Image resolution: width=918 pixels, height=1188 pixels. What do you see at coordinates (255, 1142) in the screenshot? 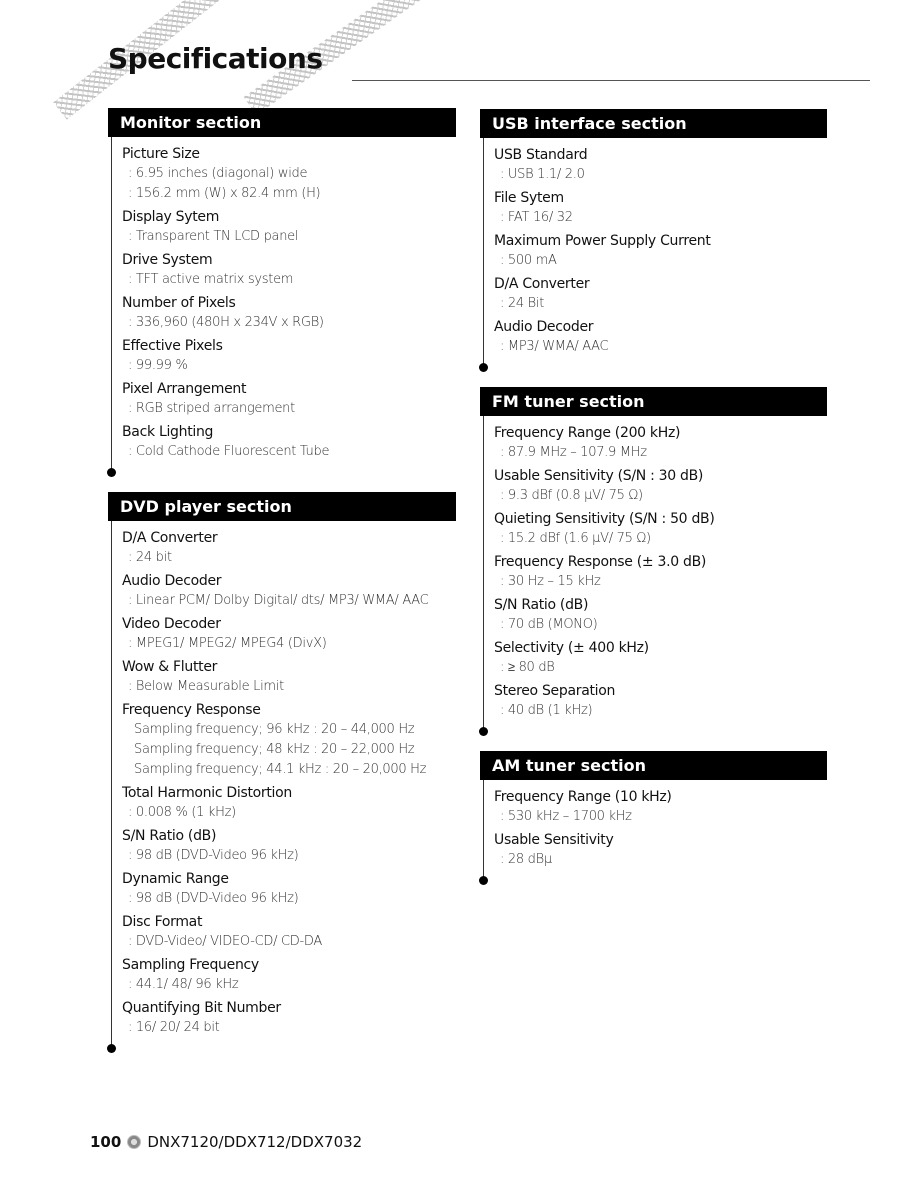
I see `model-text: DNX7120/DDX712/DDX7032` at bounding box center [255, 1142].